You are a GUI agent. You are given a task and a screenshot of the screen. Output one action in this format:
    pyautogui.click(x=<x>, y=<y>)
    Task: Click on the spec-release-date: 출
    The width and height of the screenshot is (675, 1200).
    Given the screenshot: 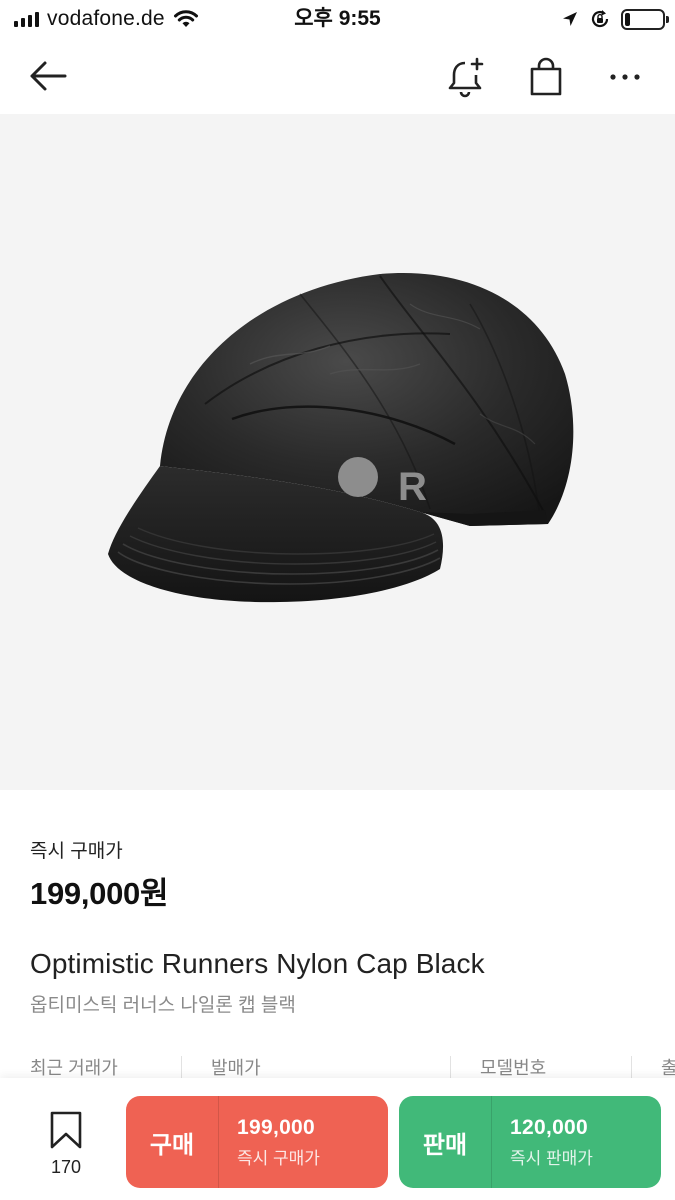 What is the action you would take?
    pyautogui.click(x=668, y=1068)
    